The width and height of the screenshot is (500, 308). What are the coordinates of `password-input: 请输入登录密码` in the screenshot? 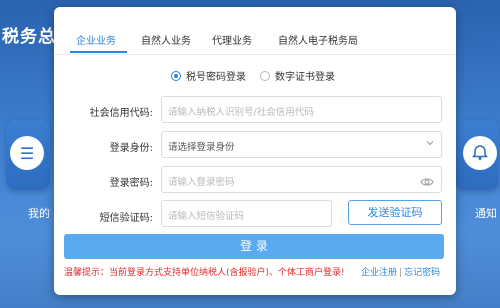 It's located at (301, 179).